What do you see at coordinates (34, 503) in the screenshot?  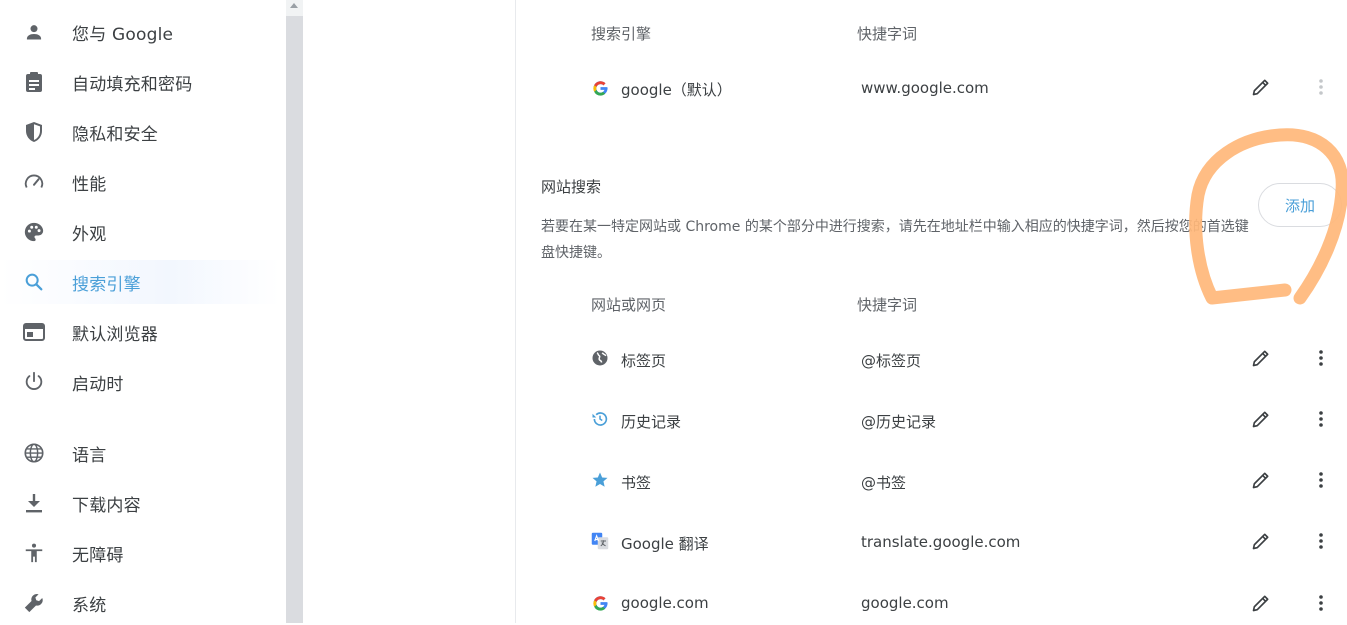 I see `download-icon` at bounding box center [34, 503].